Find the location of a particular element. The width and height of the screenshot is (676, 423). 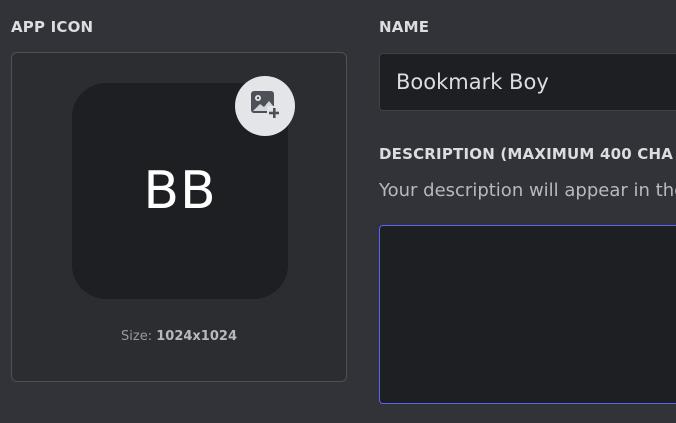

size-value: 1024x1024 is located at coordinates (196, 336).